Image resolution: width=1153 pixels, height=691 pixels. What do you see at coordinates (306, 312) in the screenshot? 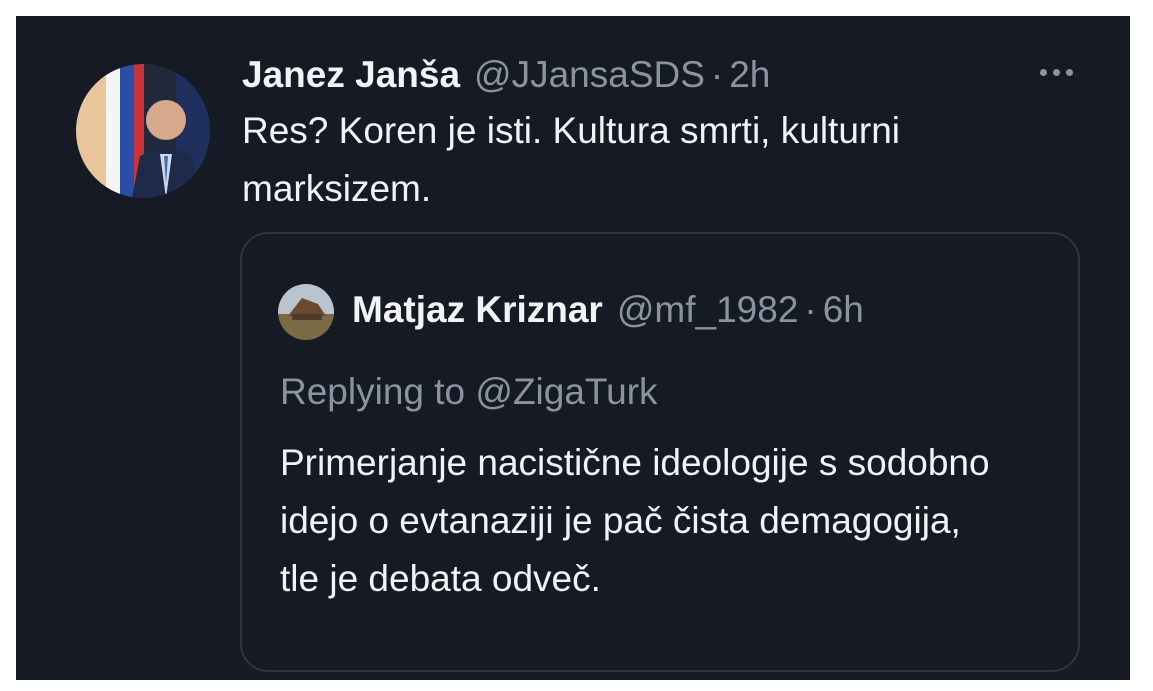
I see `quoted-author-avatar` at bounding box center [306, 312].